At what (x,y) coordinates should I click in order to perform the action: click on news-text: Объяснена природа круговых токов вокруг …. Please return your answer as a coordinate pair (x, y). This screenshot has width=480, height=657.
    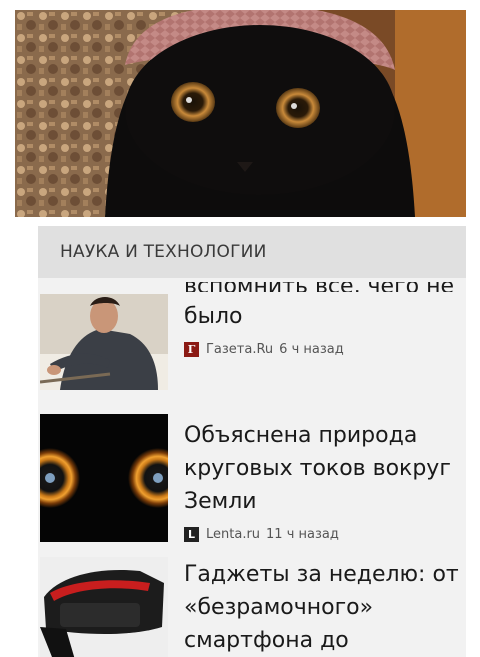
    Looking at the image, I should click on (325, 480).